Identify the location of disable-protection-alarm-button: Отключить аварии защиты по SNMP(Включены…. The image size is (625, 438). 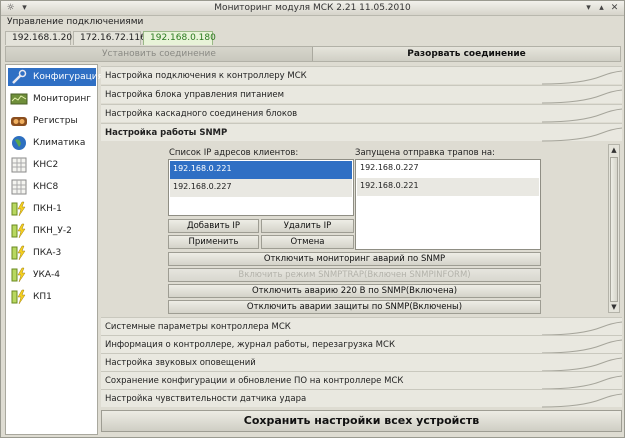
(354, 307).